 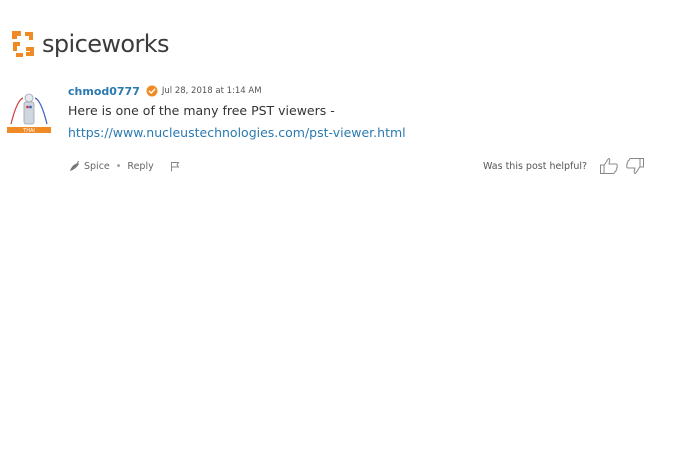 What do you see at coordinates (535, 166) in the screenshot?
I see `helpful-label: Was this post helpful?` at bounding box center [535, 166].